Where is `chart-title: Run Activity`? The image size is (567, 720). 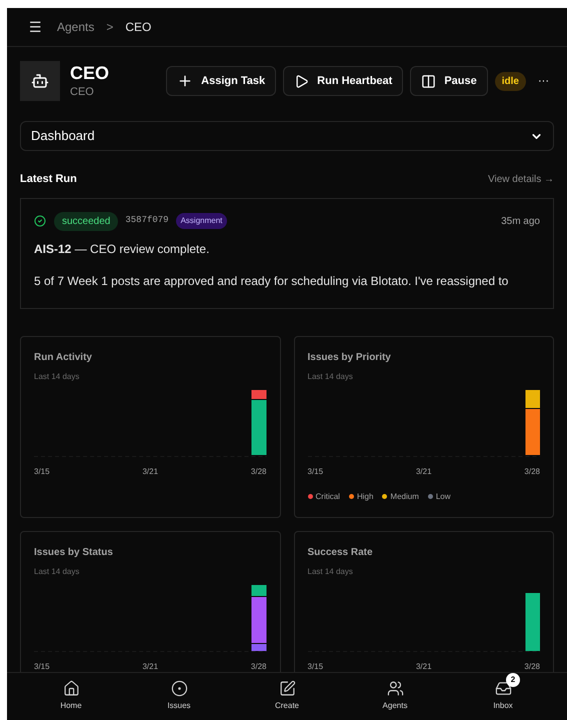 chart-title: Run Activity is located at coordinates (63, 357).